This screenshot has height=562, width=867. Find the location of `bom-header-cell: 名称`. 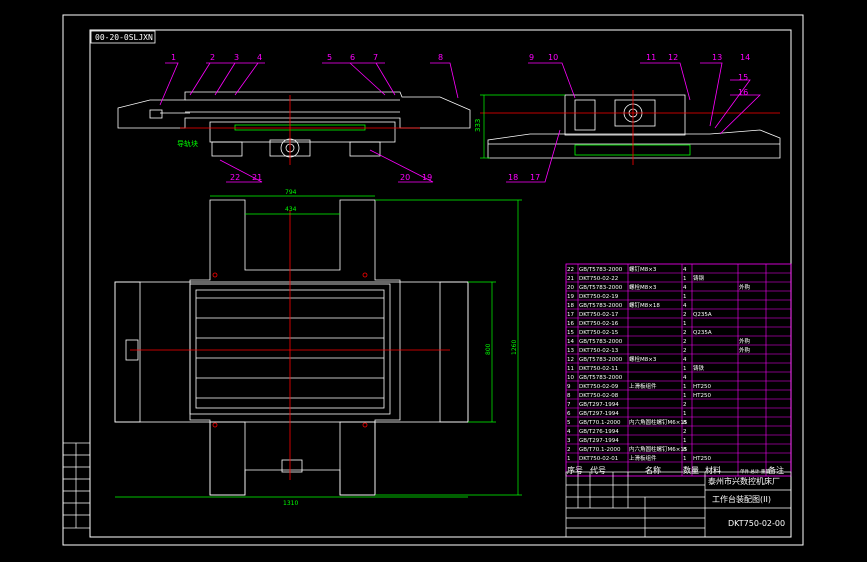

bom-header-cell: 名称 is located at coordinates (653, 470).